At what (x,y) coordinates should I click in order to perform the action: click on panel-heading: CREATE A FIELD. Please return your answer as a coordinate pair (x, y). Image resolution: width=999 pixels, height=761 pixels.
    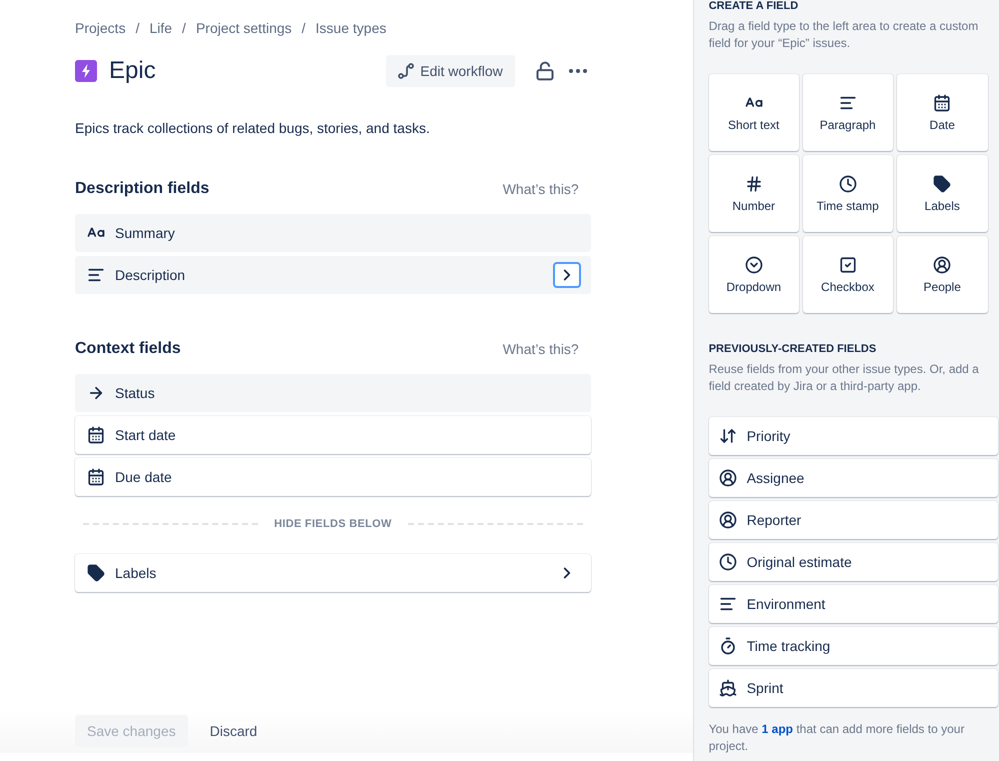
    Looking at the image, I should click on (754, 6).